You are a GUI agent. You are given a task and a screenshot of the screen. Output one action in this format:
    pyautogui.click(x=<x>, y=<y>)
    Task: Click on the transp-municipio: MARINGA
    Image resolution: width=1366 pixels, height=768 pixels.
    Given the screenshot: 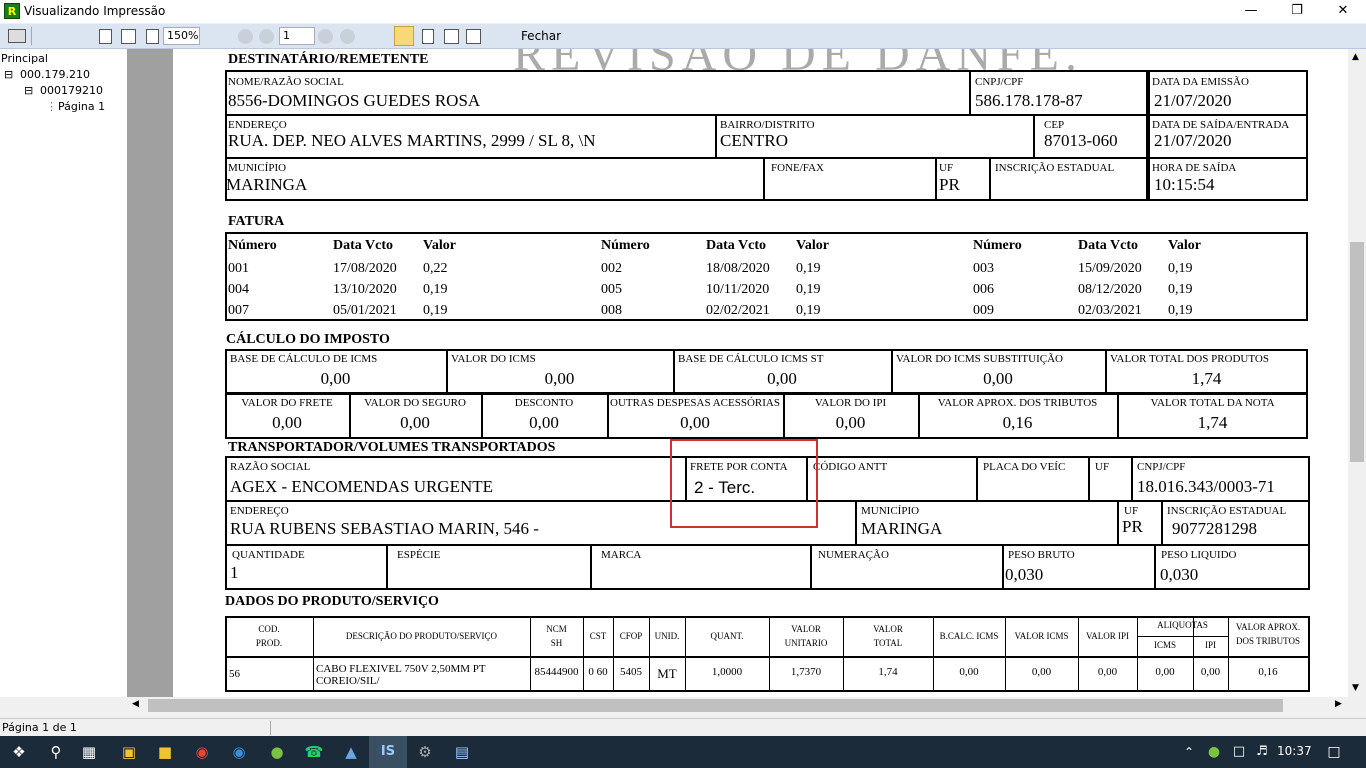 What is the action you would take?
    pyautogui.click(x=902, y=528)
    